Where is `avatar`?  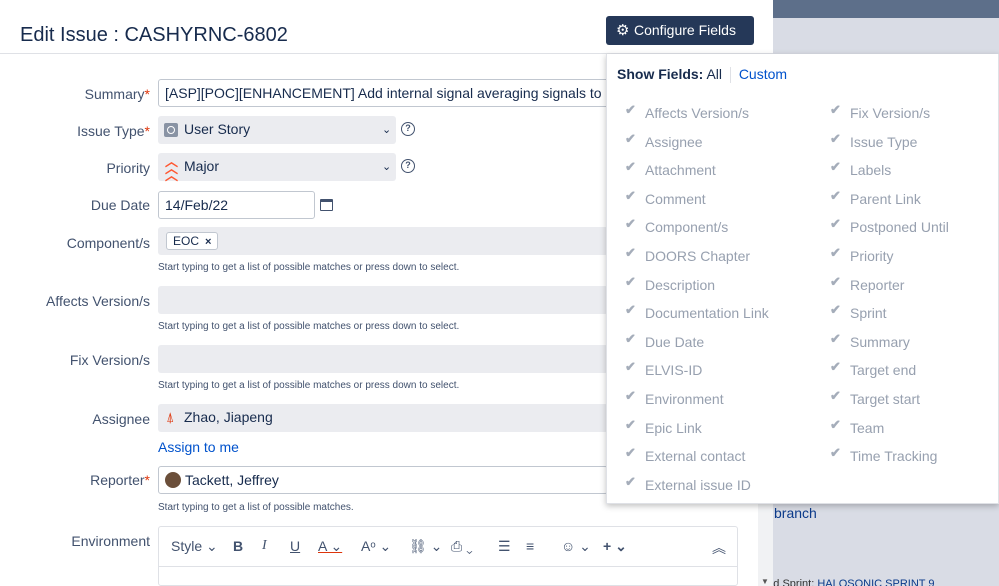
avatar is located at coordinates (173, 480).